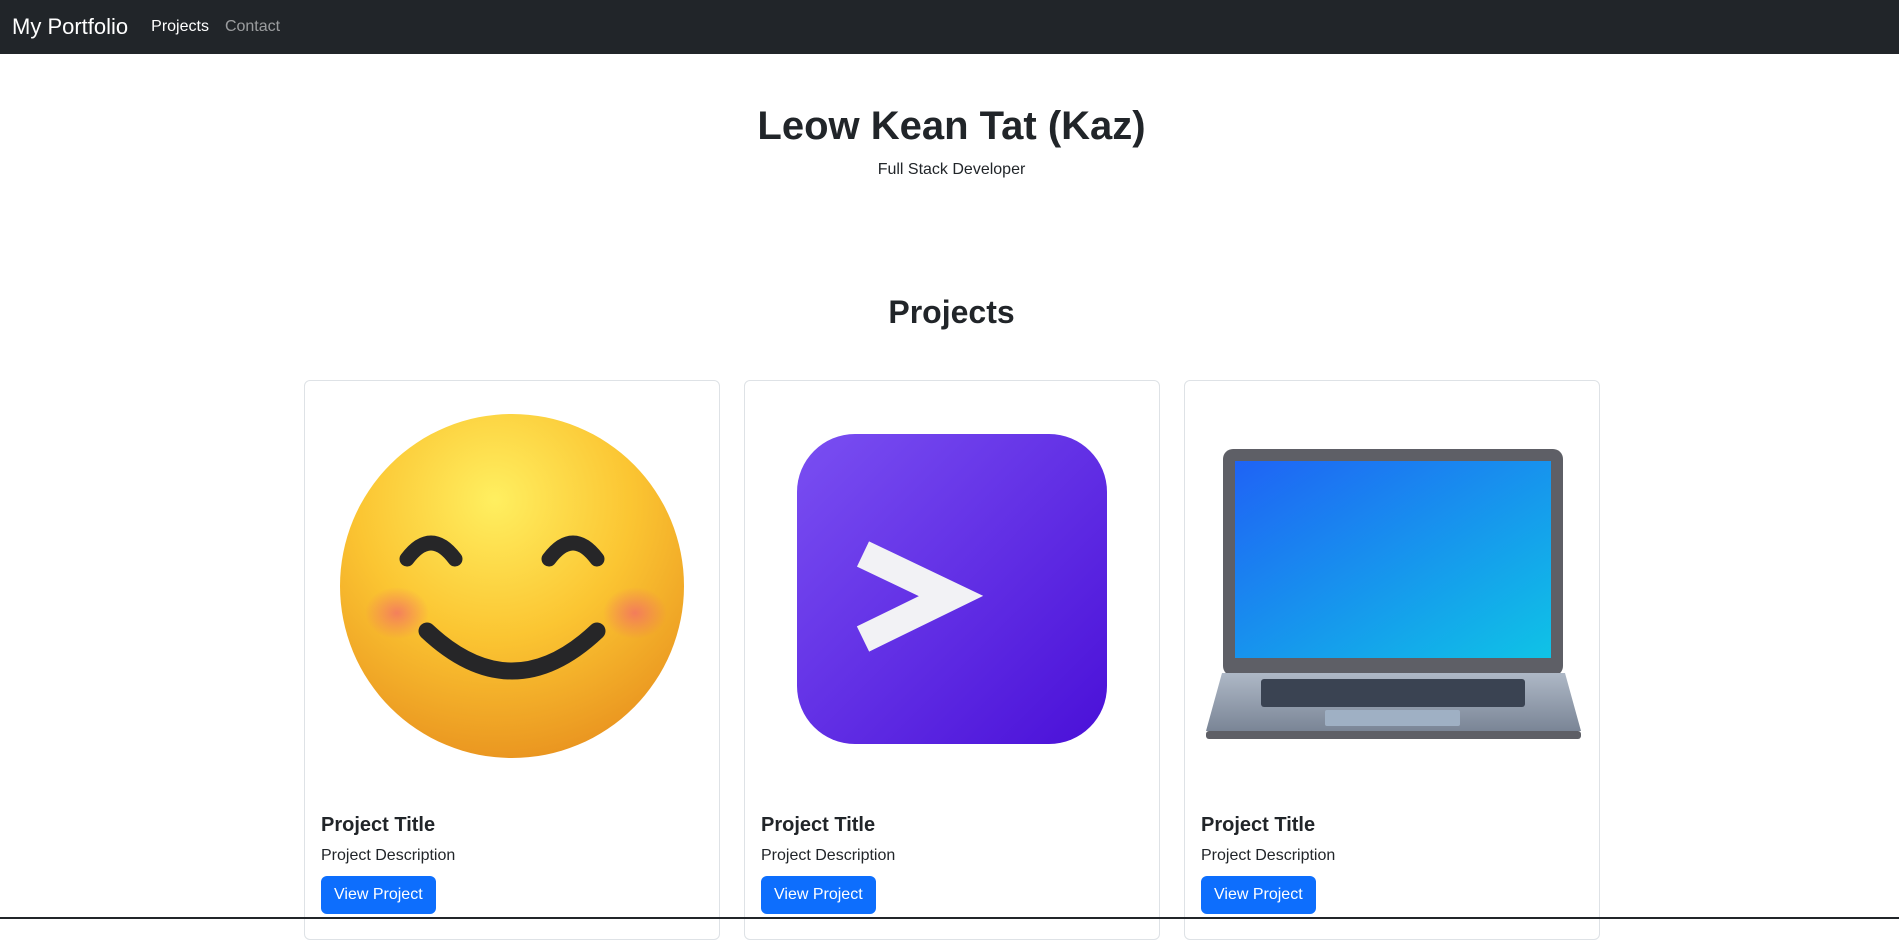 This screenshot has height=940, width=1899. Describe the element at coordinates (180, 27) in the screenshot. I see `nav-link-projects: Projects` at that location.